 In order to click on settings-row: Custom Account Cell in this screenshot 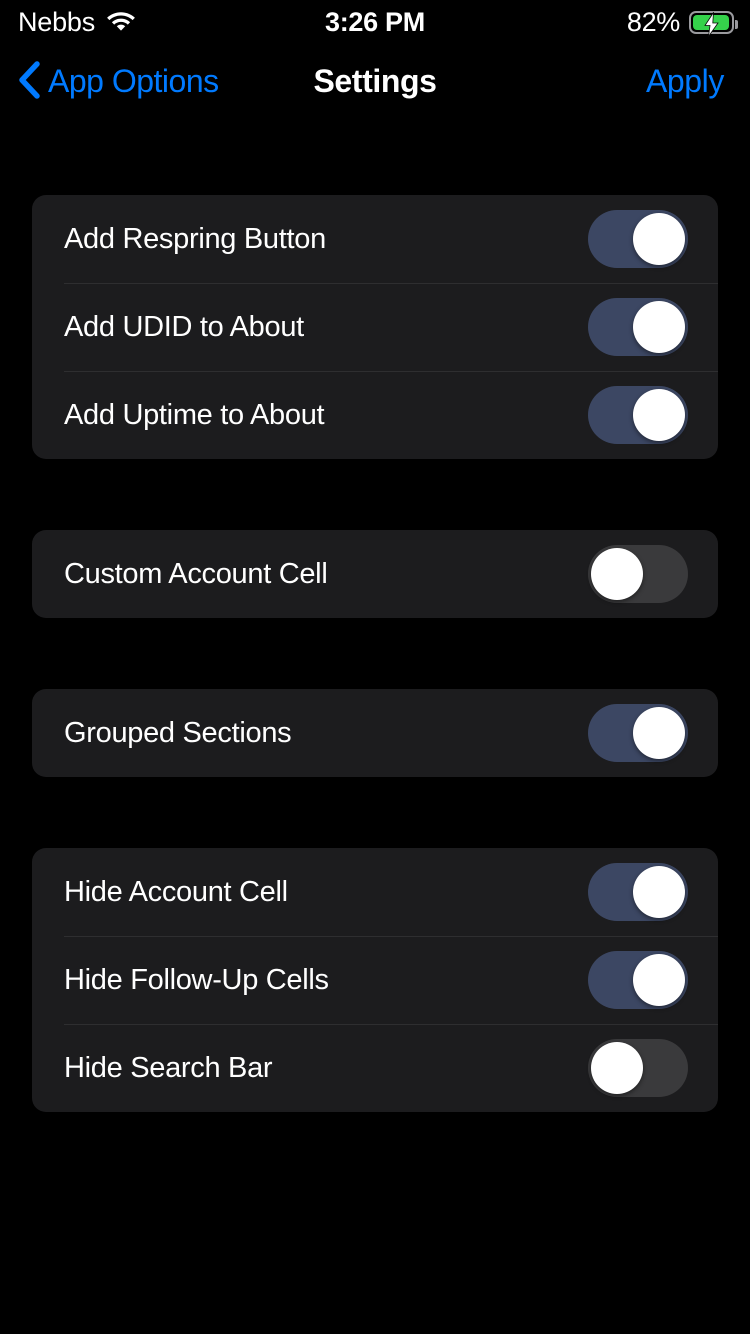, I will do `click(375, 574)`.